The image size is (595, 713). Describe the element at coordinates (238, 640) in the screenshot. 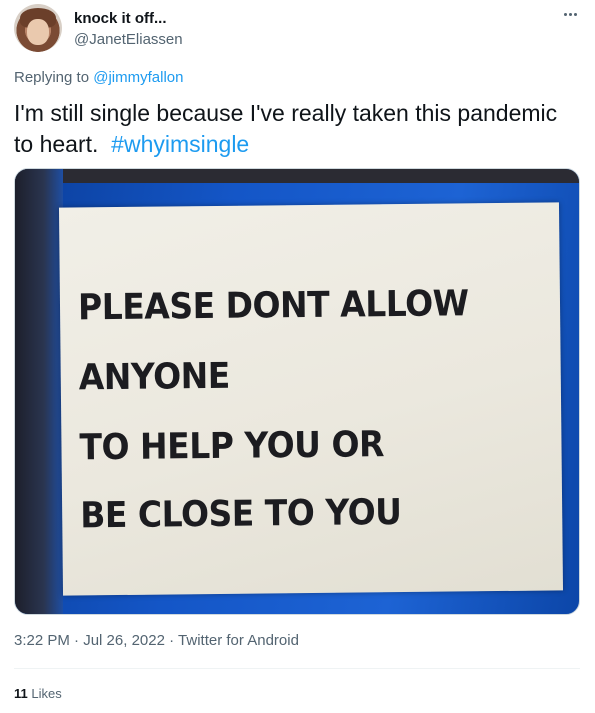

I see `tweet-source: Twitter for Android` at that location.